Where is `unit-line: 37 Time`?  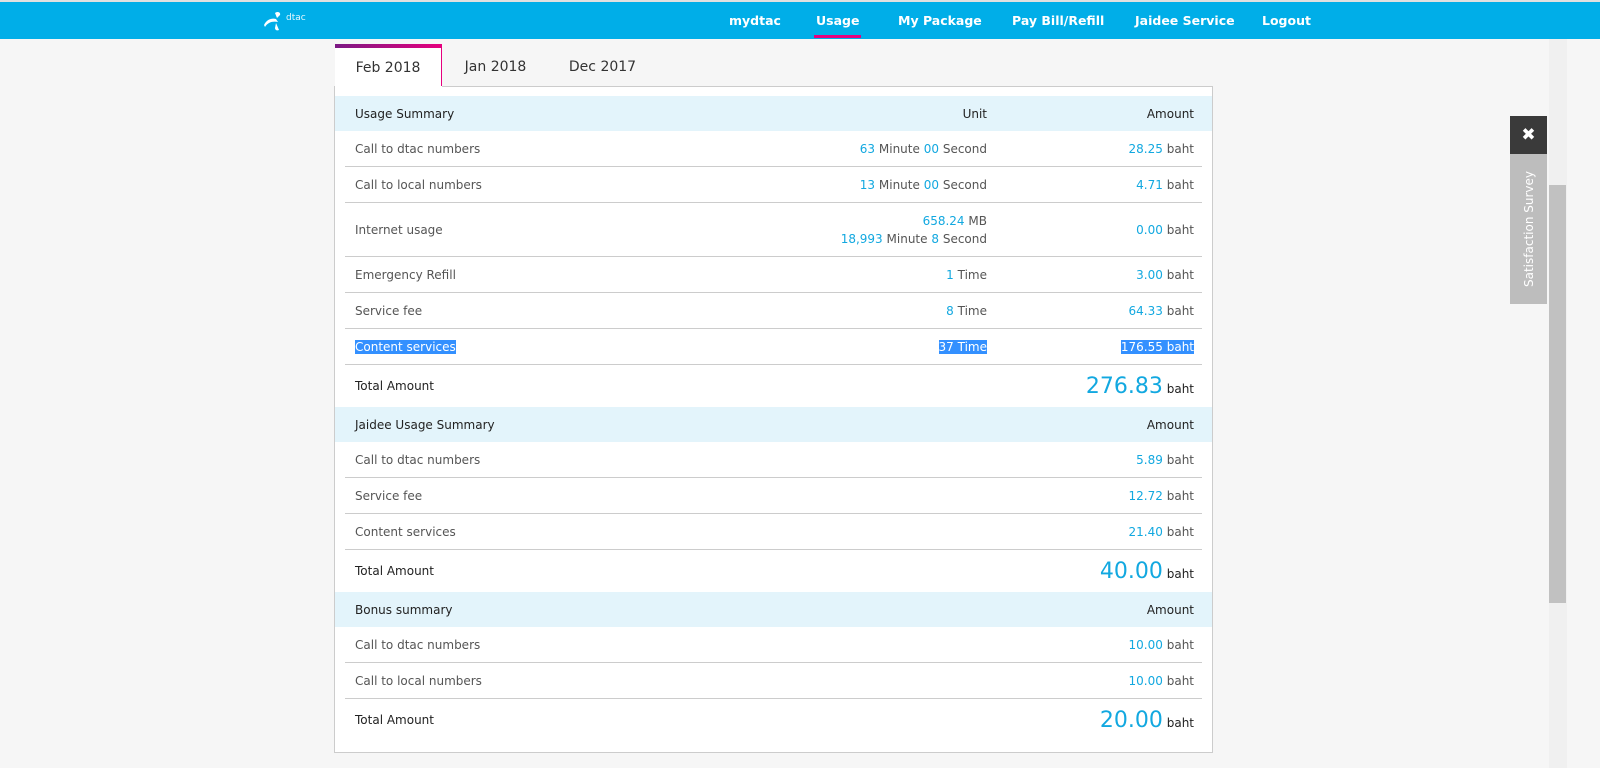 unit-line: 37 Time is located at coordinates (787, 347).